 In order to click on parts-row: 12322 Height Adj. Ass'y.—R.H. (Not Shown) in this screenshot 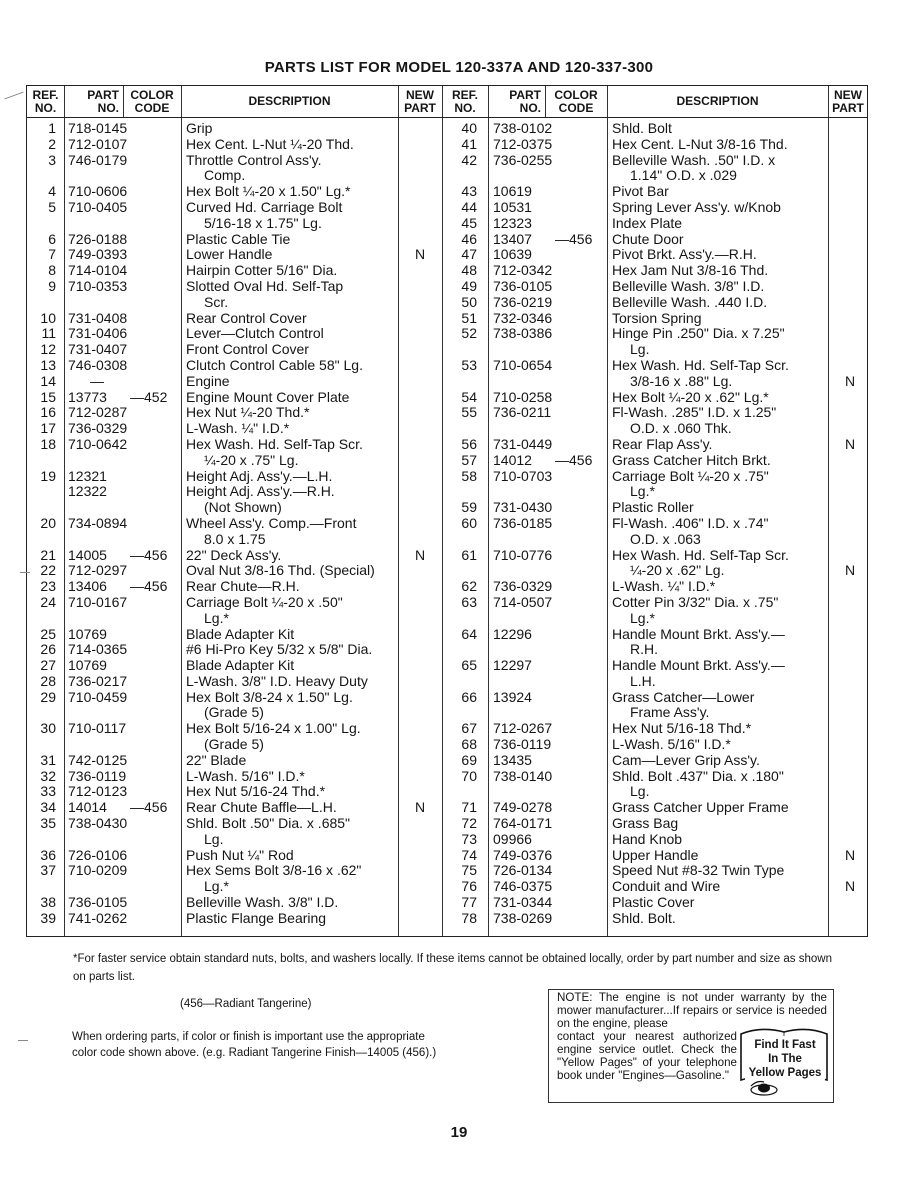, I will do `click(234, 500)`.